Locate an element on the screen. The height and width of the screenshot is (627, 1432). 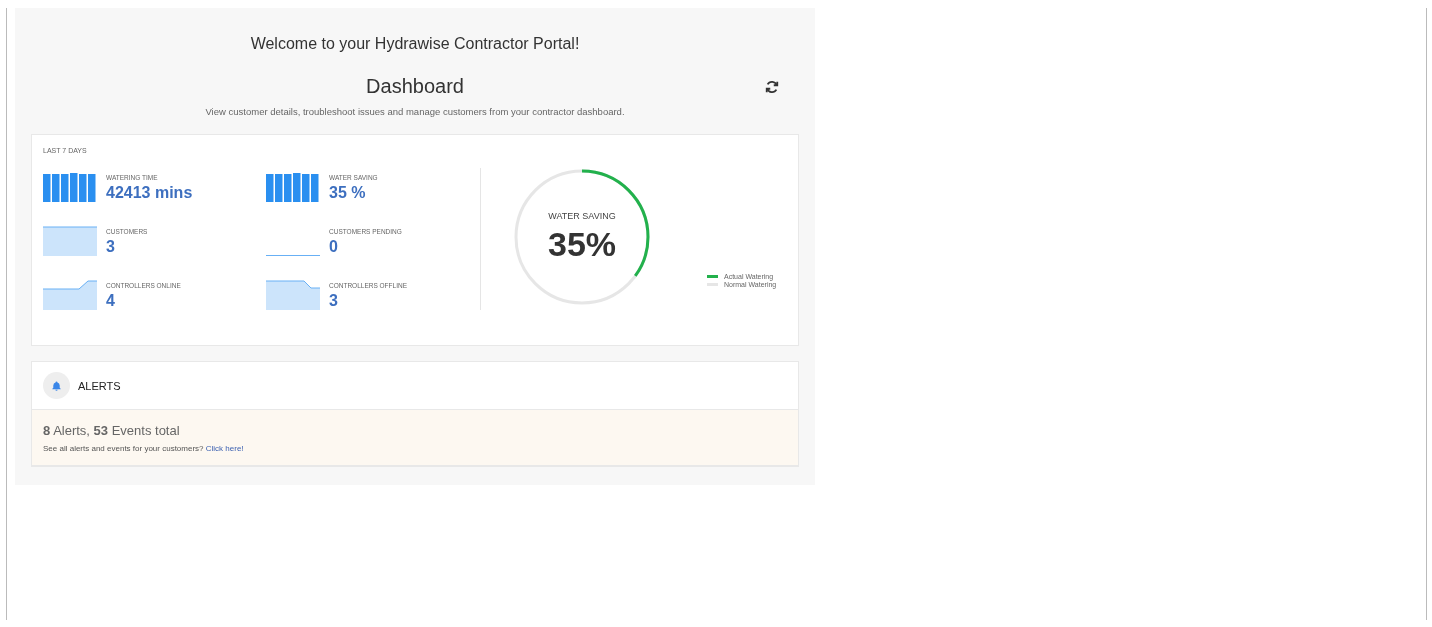
welcome-heading: Welcome to your Hydrawise Contractor Portal! is located at coordinates (415, 44).